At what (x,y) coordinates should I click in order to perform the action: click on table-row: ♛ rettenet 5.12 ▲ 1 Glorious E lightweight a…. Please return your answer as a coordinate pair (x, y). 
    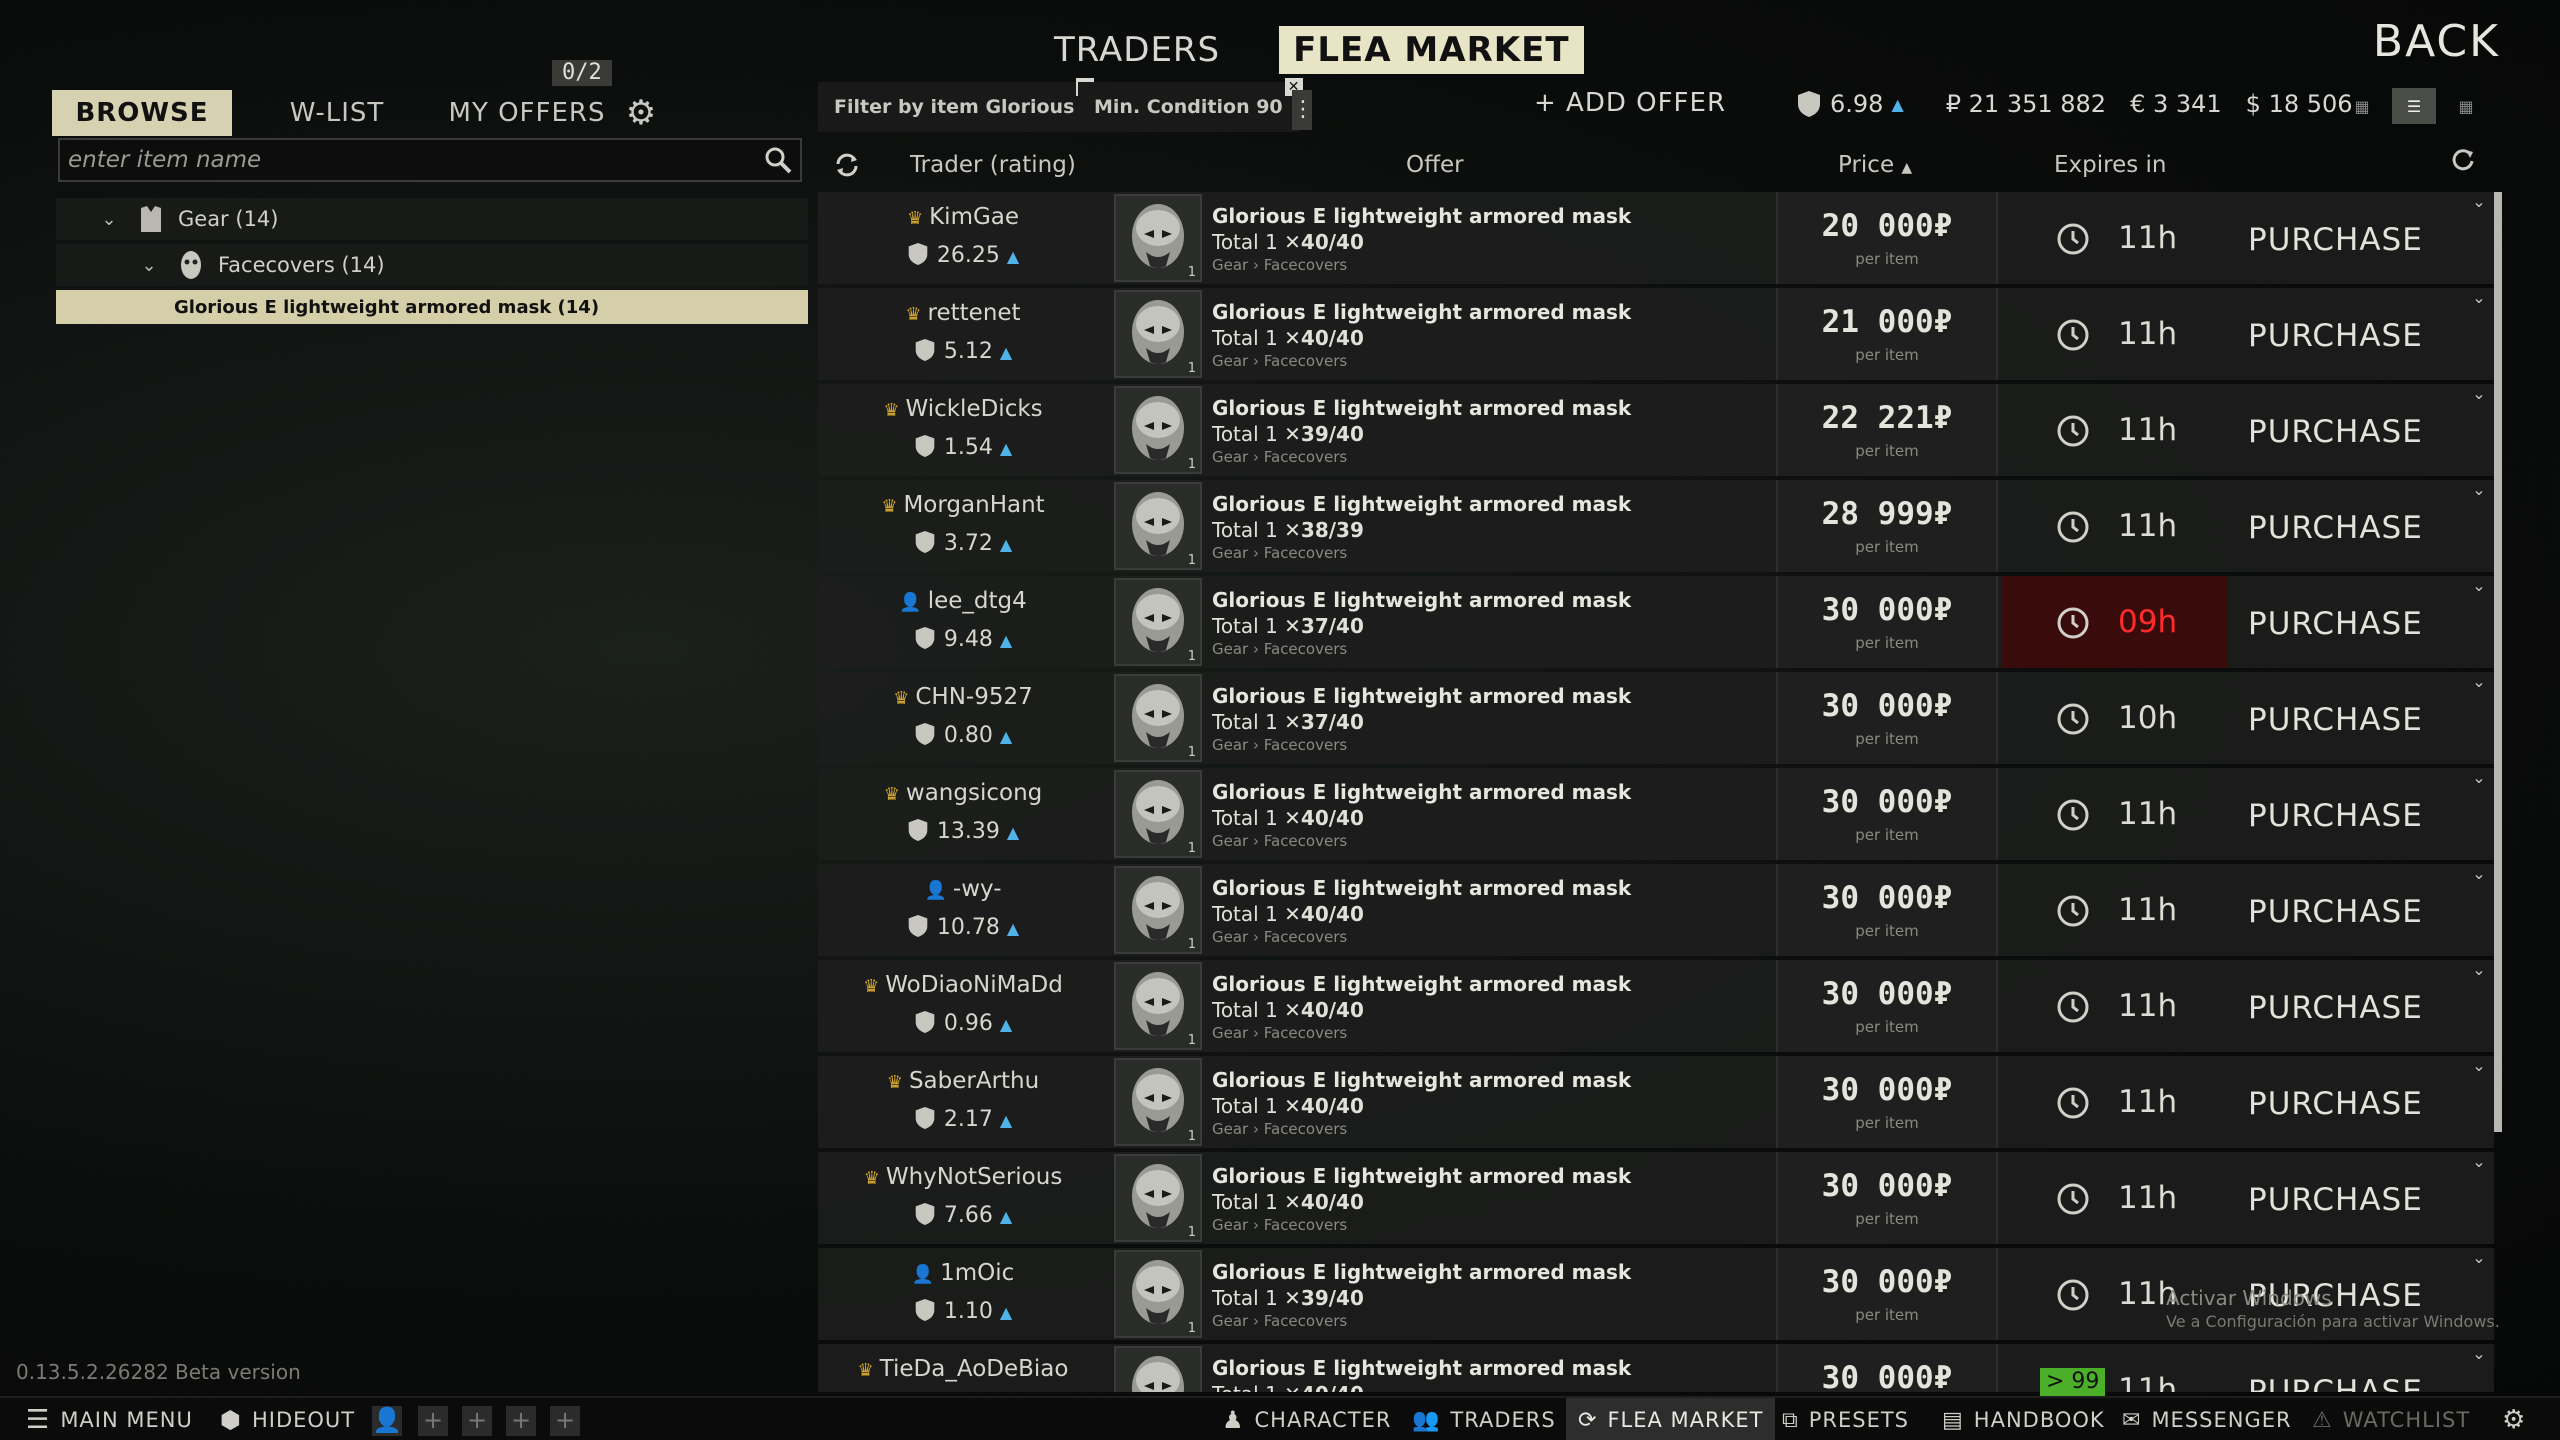
    Looking at the image, I should click on (1656, 334).